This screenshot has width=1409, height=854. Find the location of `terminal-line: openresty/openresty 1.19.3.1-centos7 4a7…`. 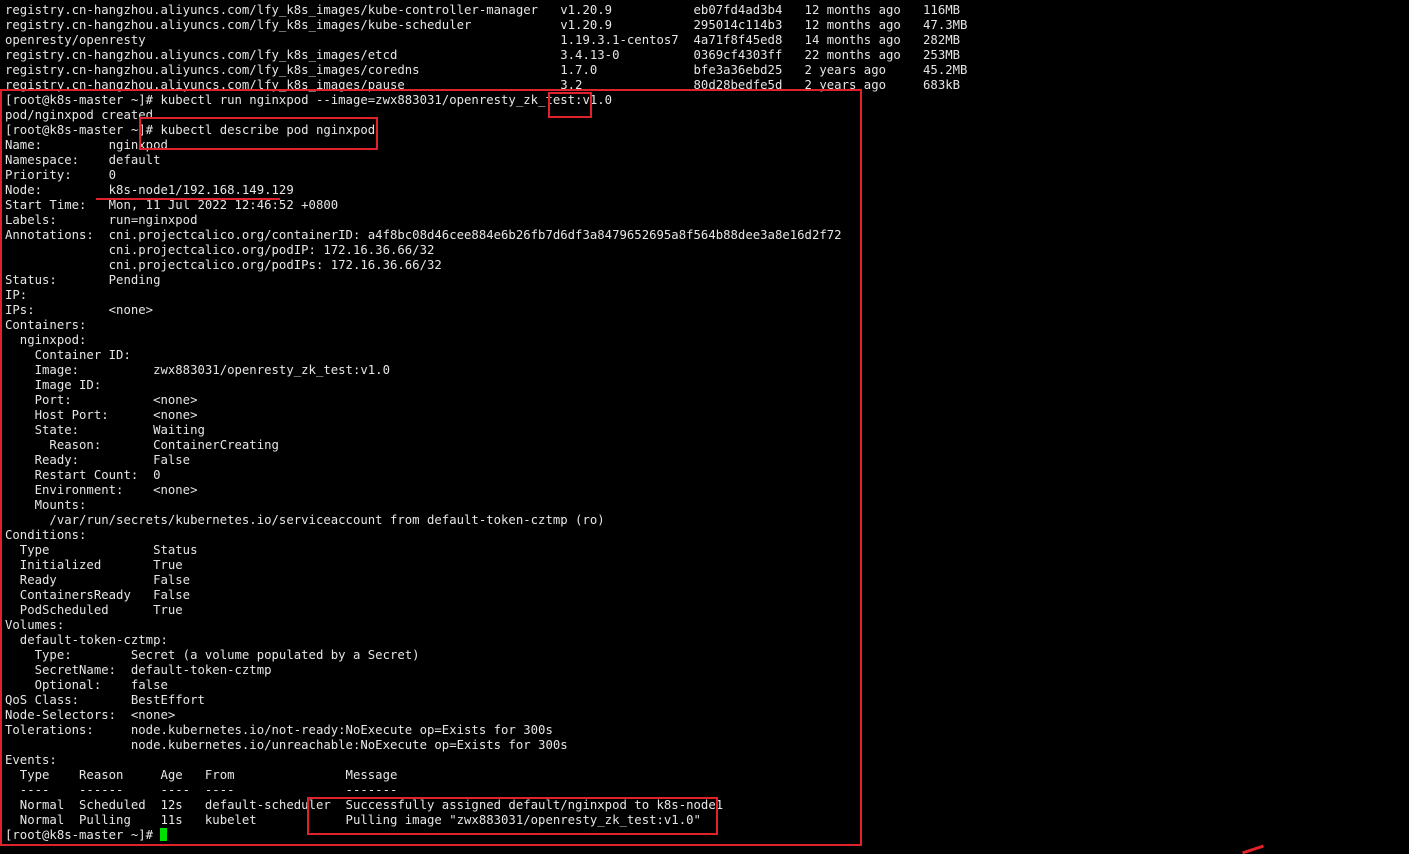

terminal-line: openresty/openresty 1.19.3.1-centos7 4a7… is located at coordinates (483, 40).